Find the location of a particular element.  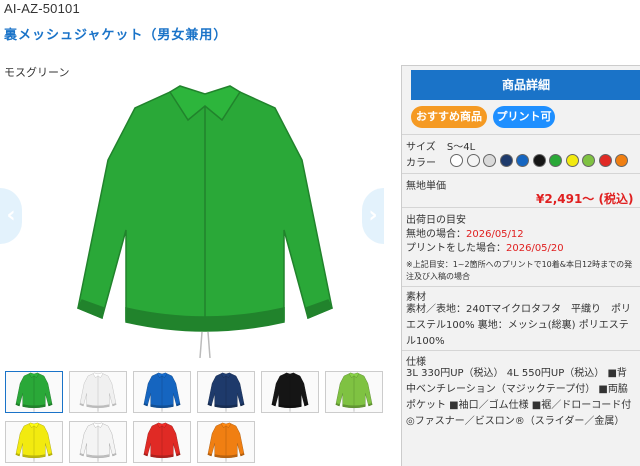

color-caption: モスグリーン is located at coordinates (37, 72).